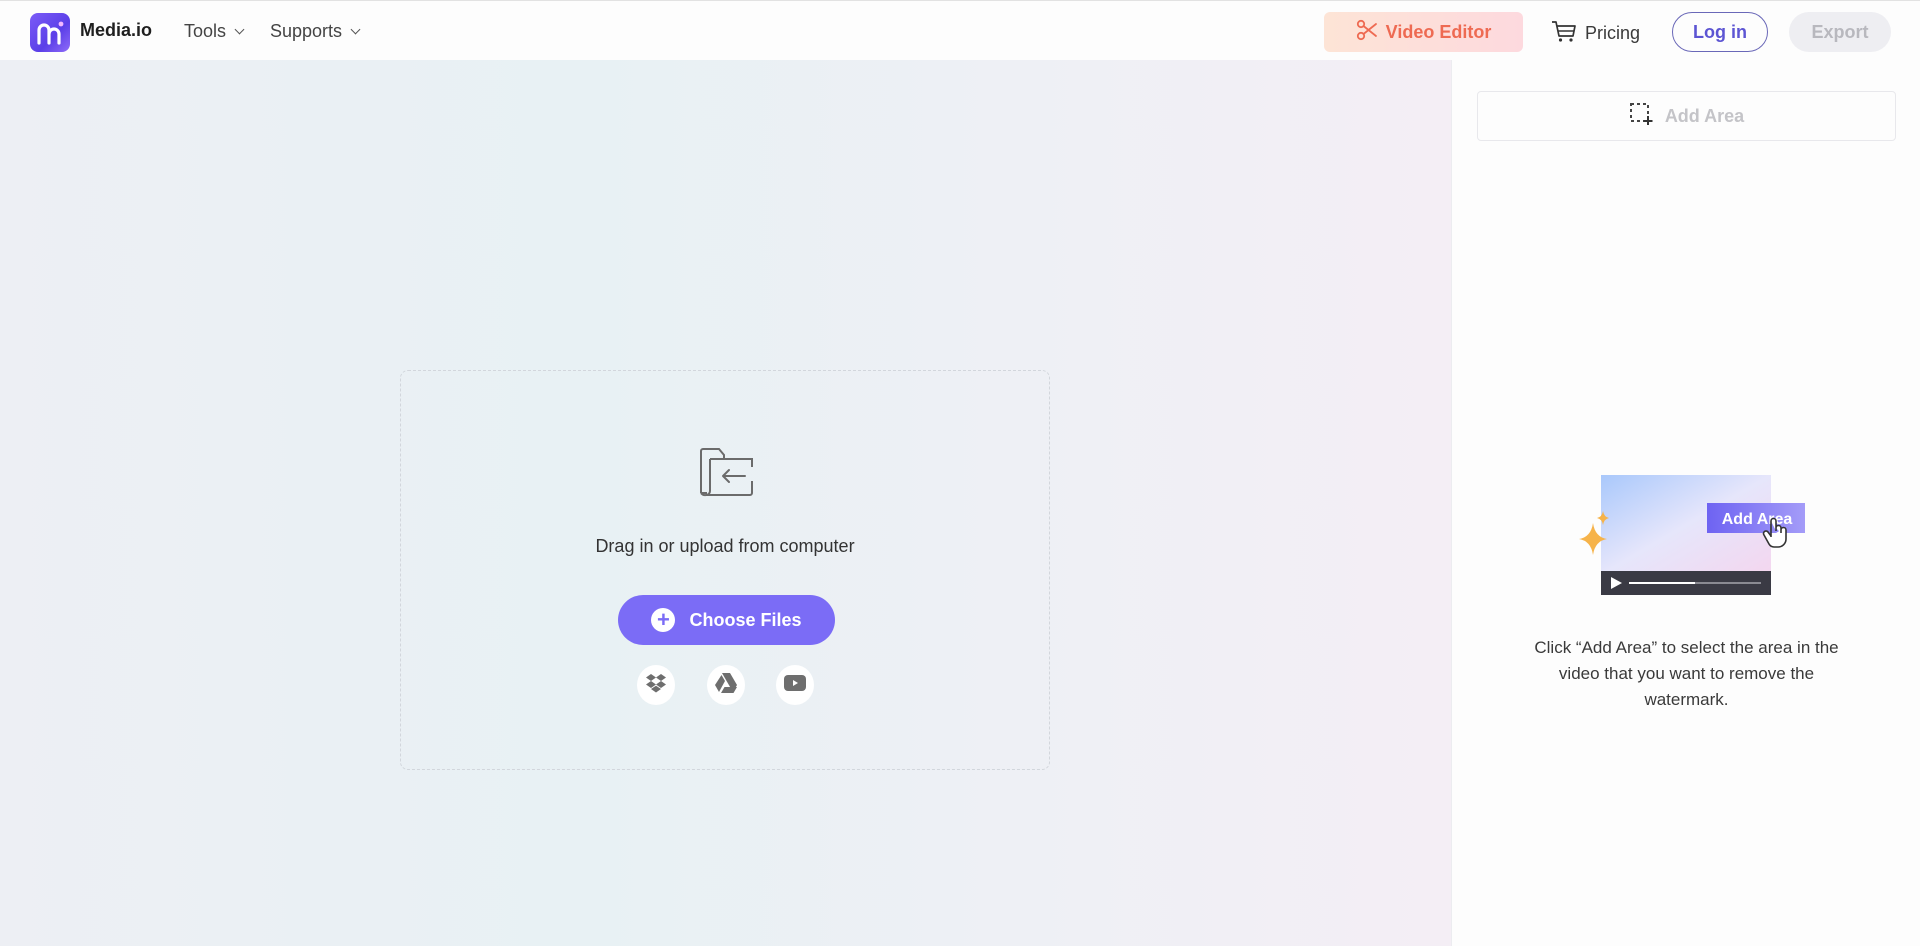  I want to click on nav-tools-label: Tools, so click(205, 31).